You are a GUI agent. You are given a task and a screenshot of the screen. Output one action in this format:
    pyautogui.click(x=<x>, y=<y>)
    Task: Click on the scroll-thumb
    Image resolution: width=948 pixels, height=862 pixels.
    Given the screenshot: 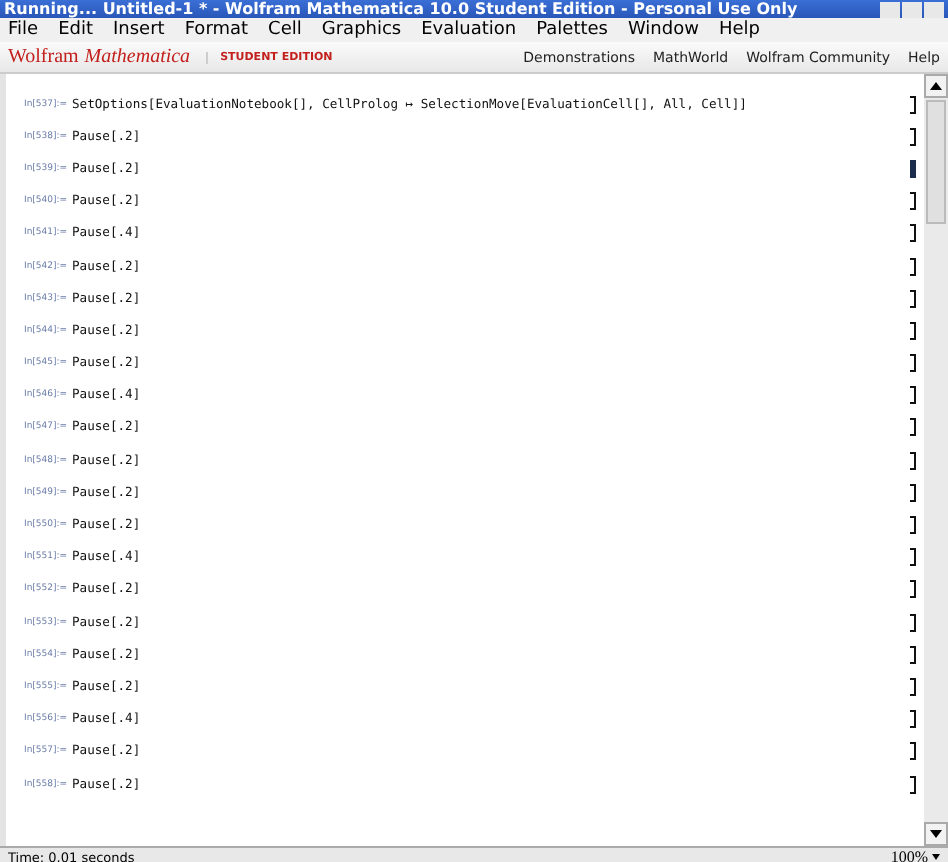 What is the action you would take?
    pyautogui.click(x=936, y=162)
    